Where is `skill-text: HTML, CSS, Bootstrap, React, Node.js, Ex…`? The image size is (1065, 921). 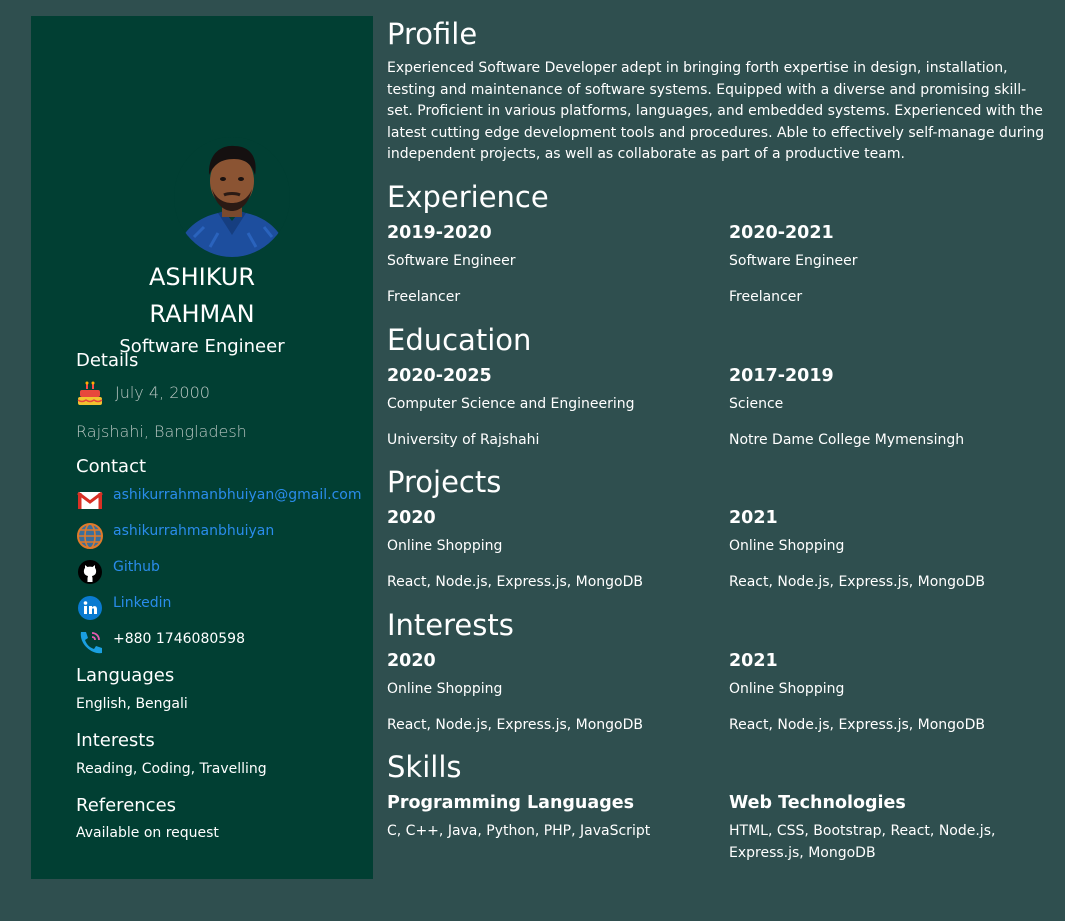 skill-text: HTML, CSS, Bootstrap, React, Node.js, Ex… is located at coordinates (862, 842).